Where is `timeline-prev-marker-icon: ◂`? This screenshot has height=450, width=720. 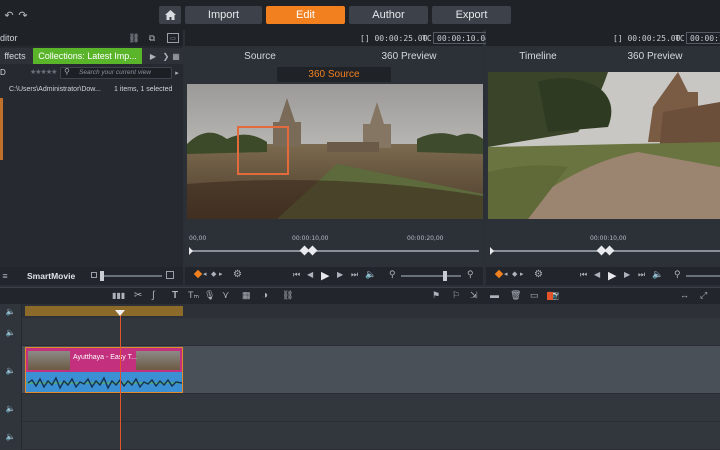
timeline-prev-marker-icon: ◂ is located at coordinates (506, 274).